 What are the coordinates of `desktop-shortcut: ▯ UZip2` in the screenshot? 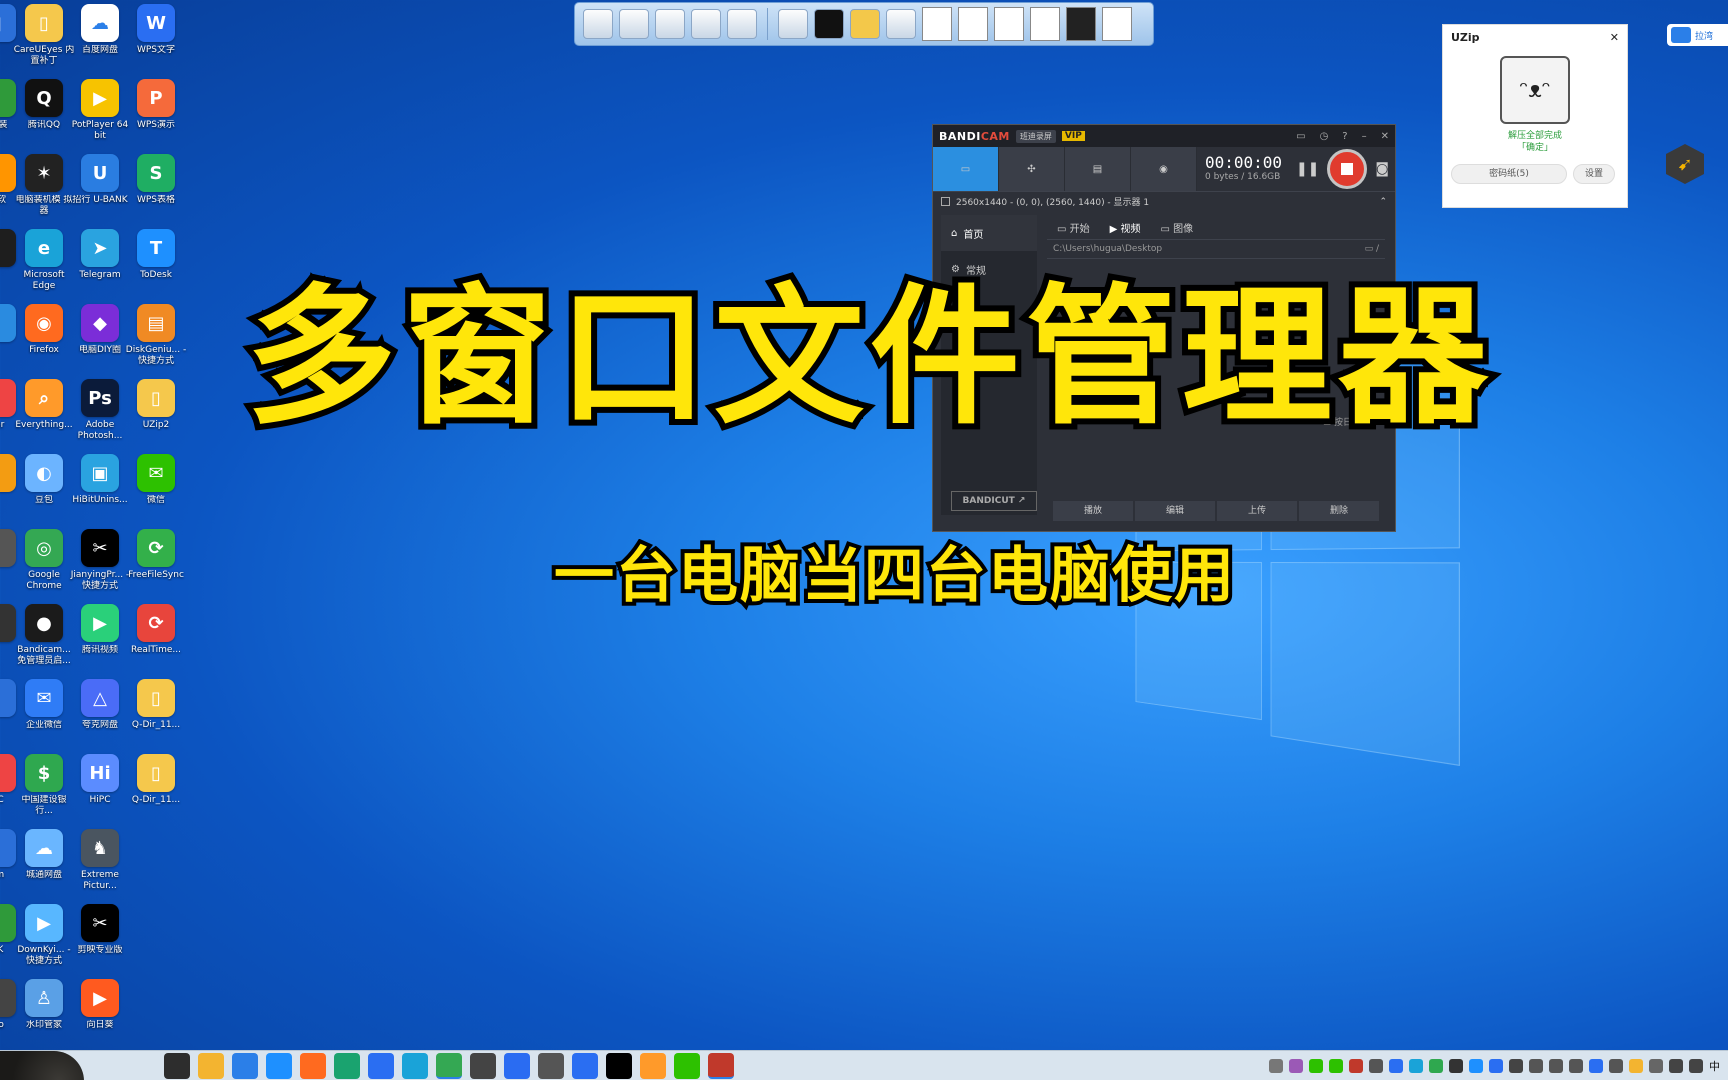 It's located at (156, 416).